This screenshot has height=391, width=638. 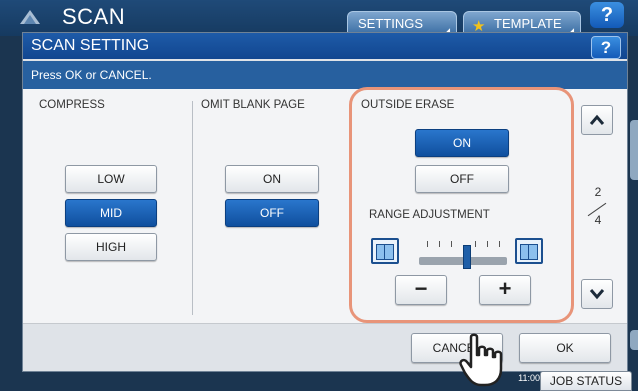 I want to click on range-plus-button: +, so click(x=505, y=290).